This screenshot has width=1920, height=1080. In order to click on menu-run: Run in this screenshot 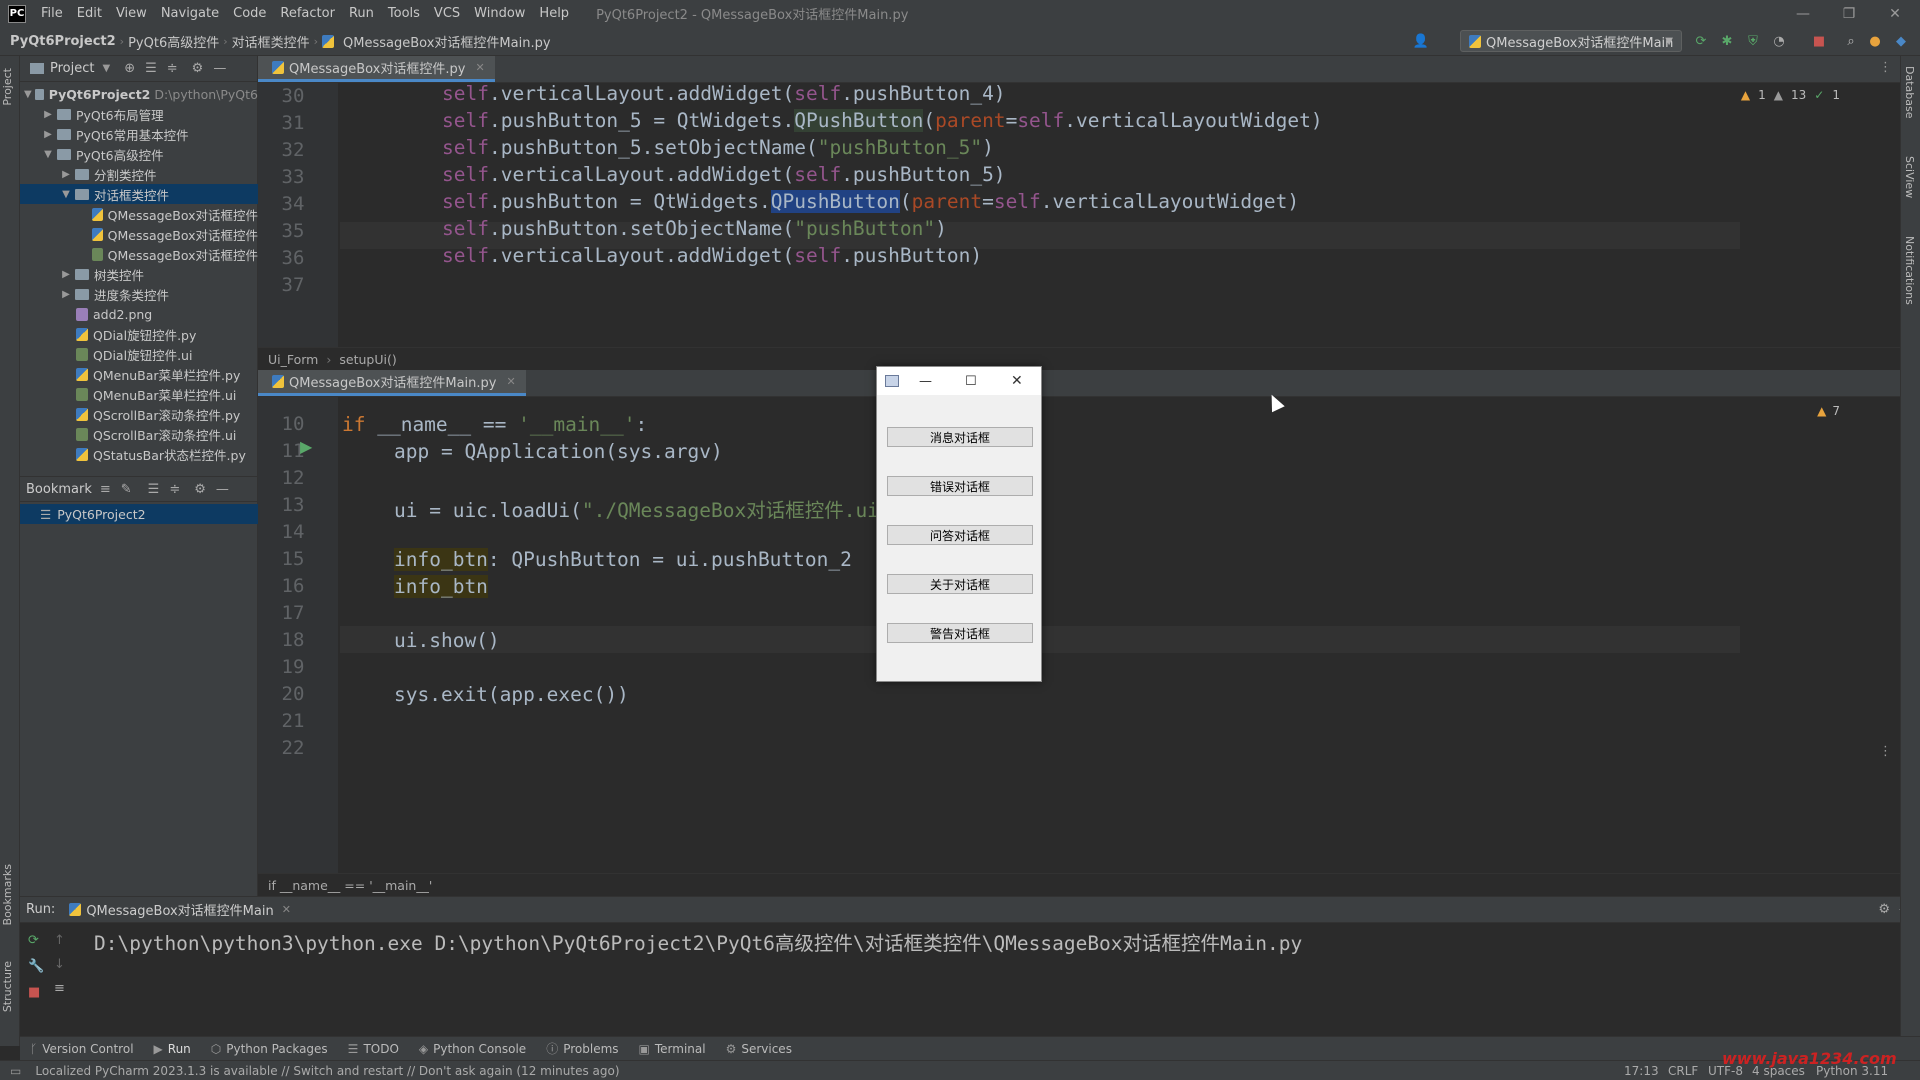, I will do `click(361, 13)`.